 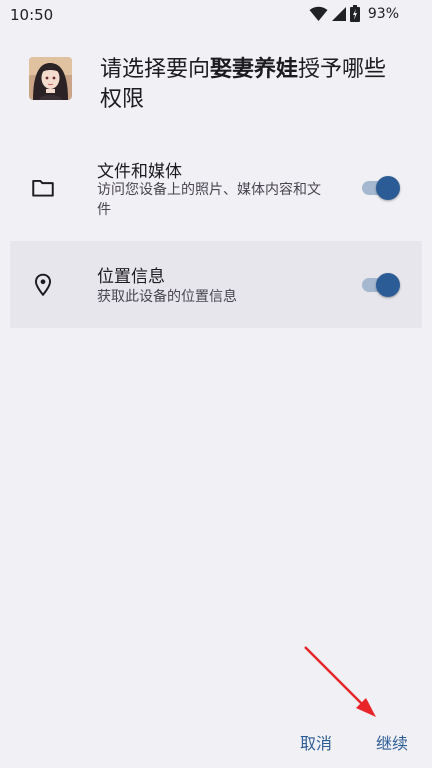 I want to click on location-toggle, so click(x=381, y=285).